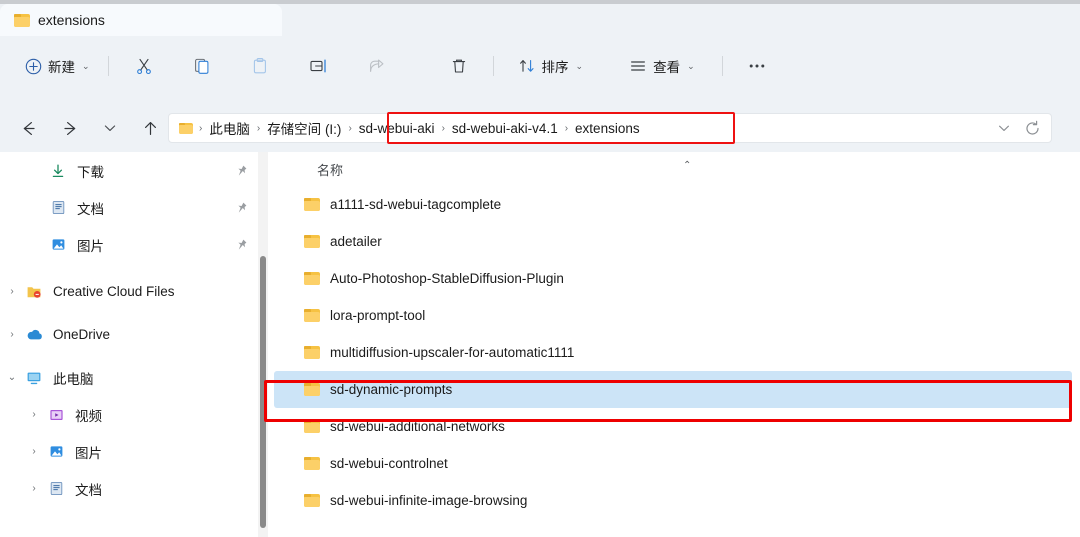  I want to click on sidebar-item-pictures-pc: › 图片, so click(129, 451).